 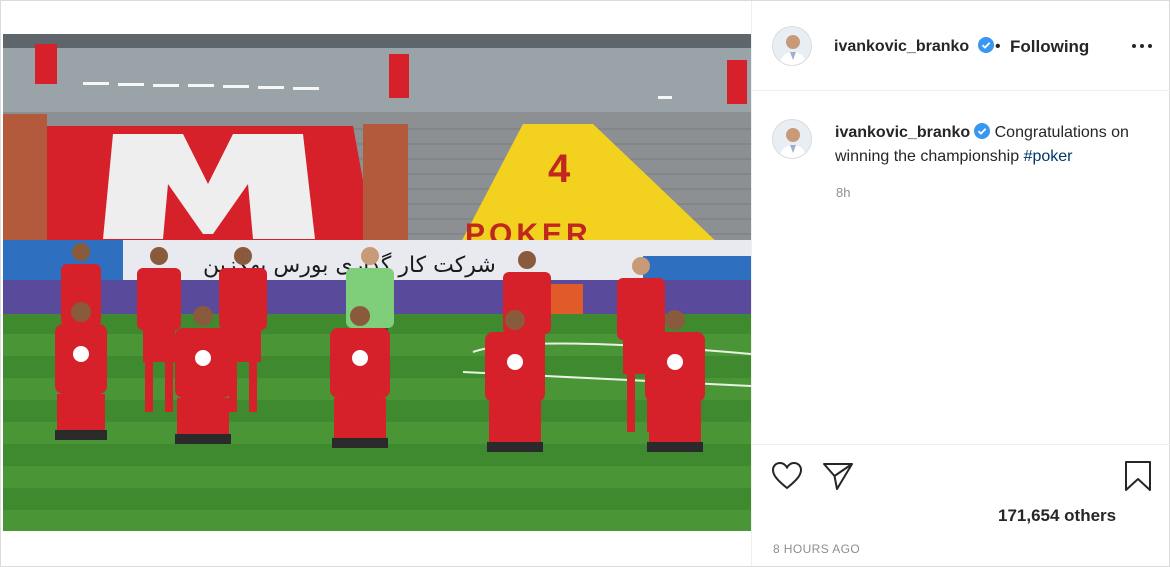 What do you see at coordinates (902, 132) in the screenshot?
I see `caption-username: ivankovic_branko` at bounding box center [902, 132].